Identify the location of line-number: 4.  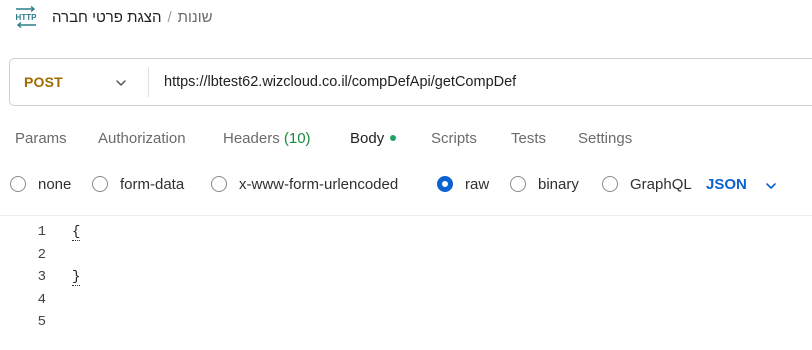
(41, 300).